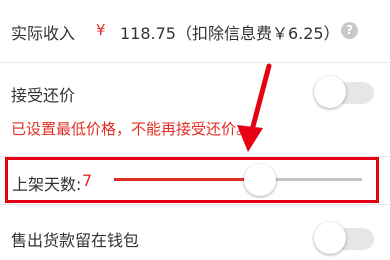 Image resolution: width=390 pixels, height=260 pixels. Describe the element at coordinates (349, 30) in the screenshot. I see `help-circle-icon: ?` at that location.